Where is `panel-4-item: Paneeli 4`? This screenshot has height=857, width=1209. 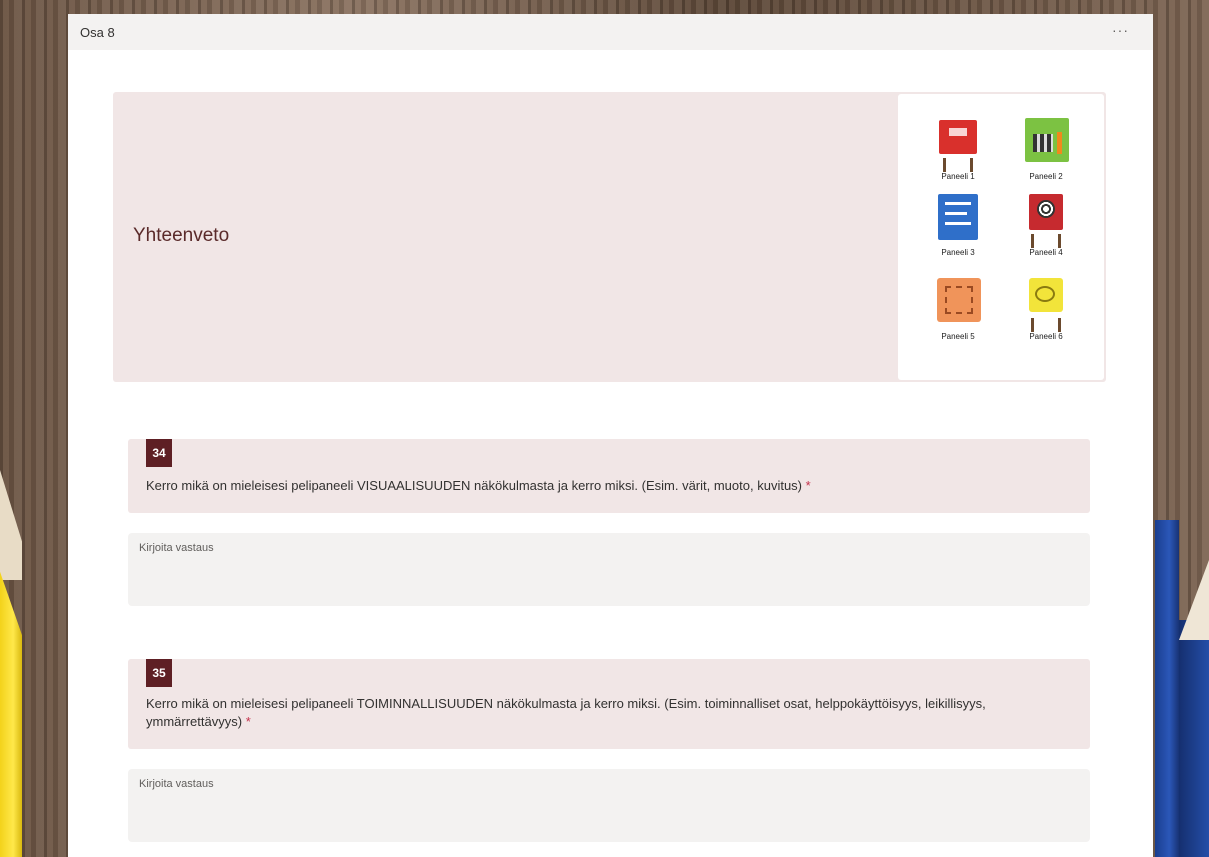 panel-4-item: Paneeli 4 is located at coordinates (1046, 225).